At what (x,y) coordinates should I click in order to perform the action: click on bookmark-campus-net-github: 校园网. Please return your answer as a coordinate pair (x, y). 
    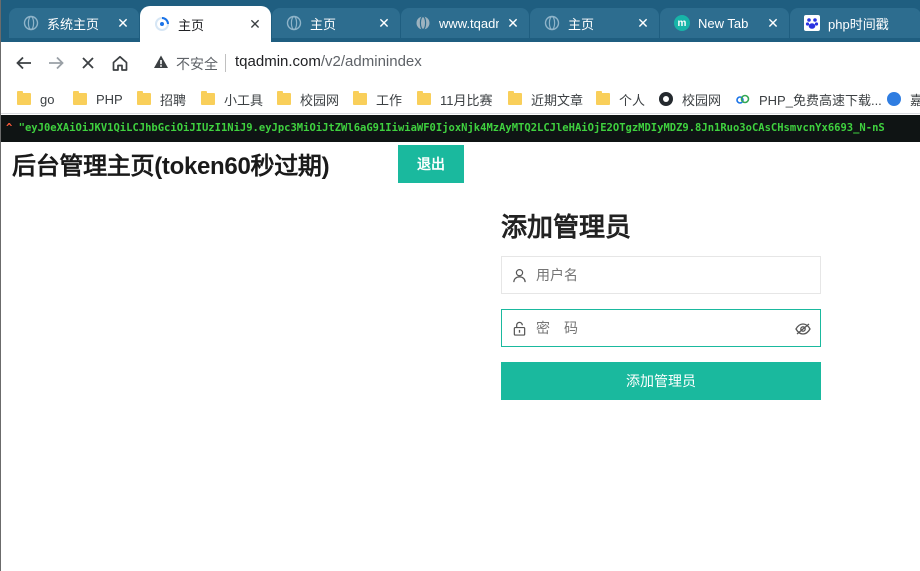
    Looking at the image, I should click on (690, 99).